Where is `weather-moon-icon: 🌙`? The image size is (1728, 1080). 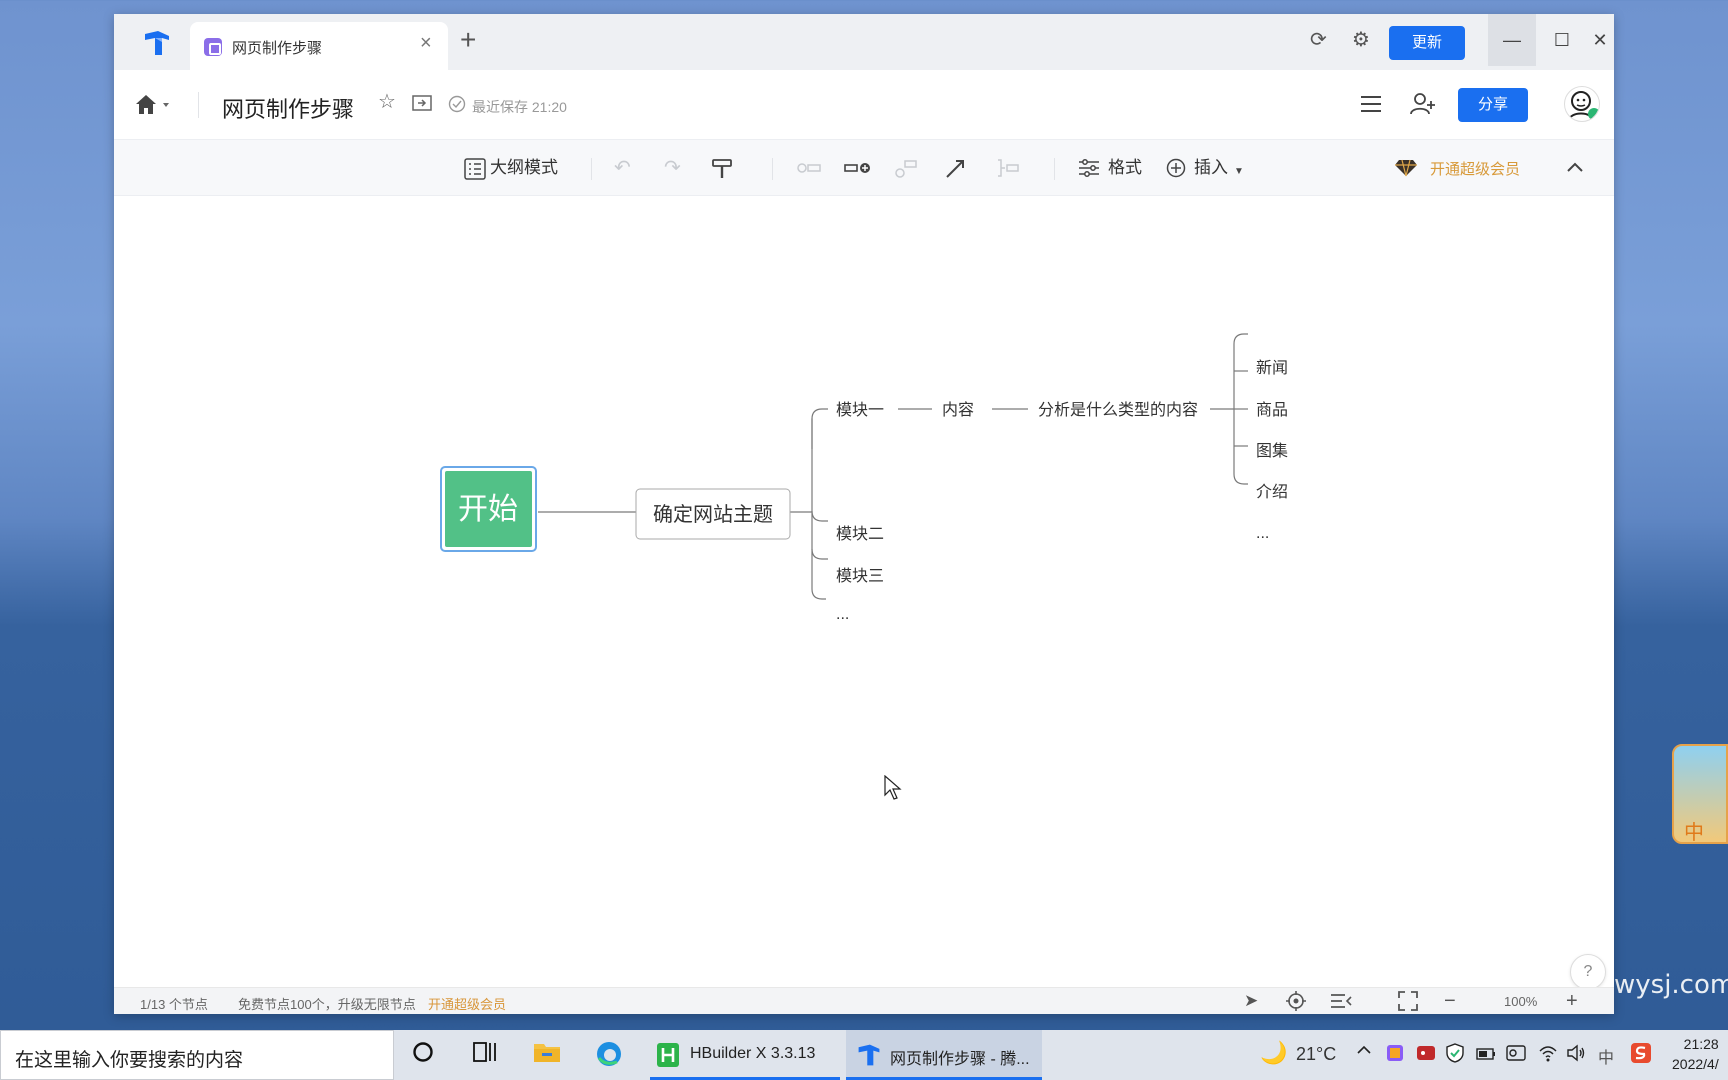 weather-moon-icon: 🌙 is located at coordinates (1273, 1053).